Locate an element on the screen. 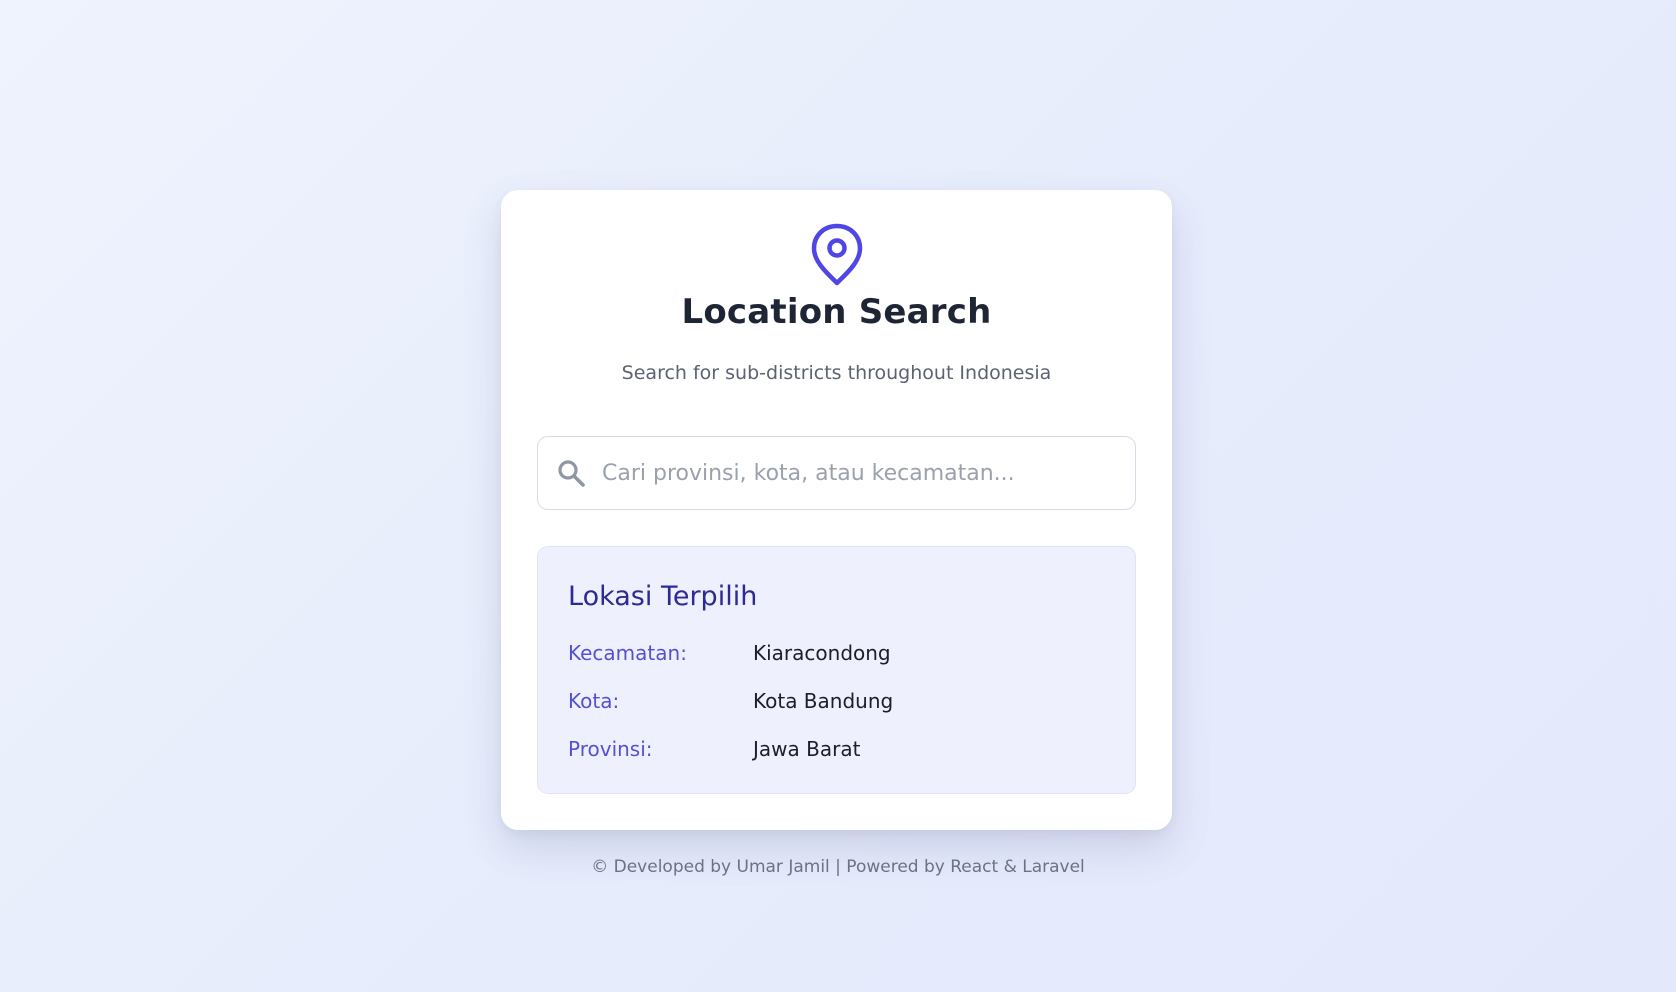 The height and width of the screenshot is (992, 1676). detail-row-provinsi: Provinsi: Jawa Barat is located at coordinates (838, 752).